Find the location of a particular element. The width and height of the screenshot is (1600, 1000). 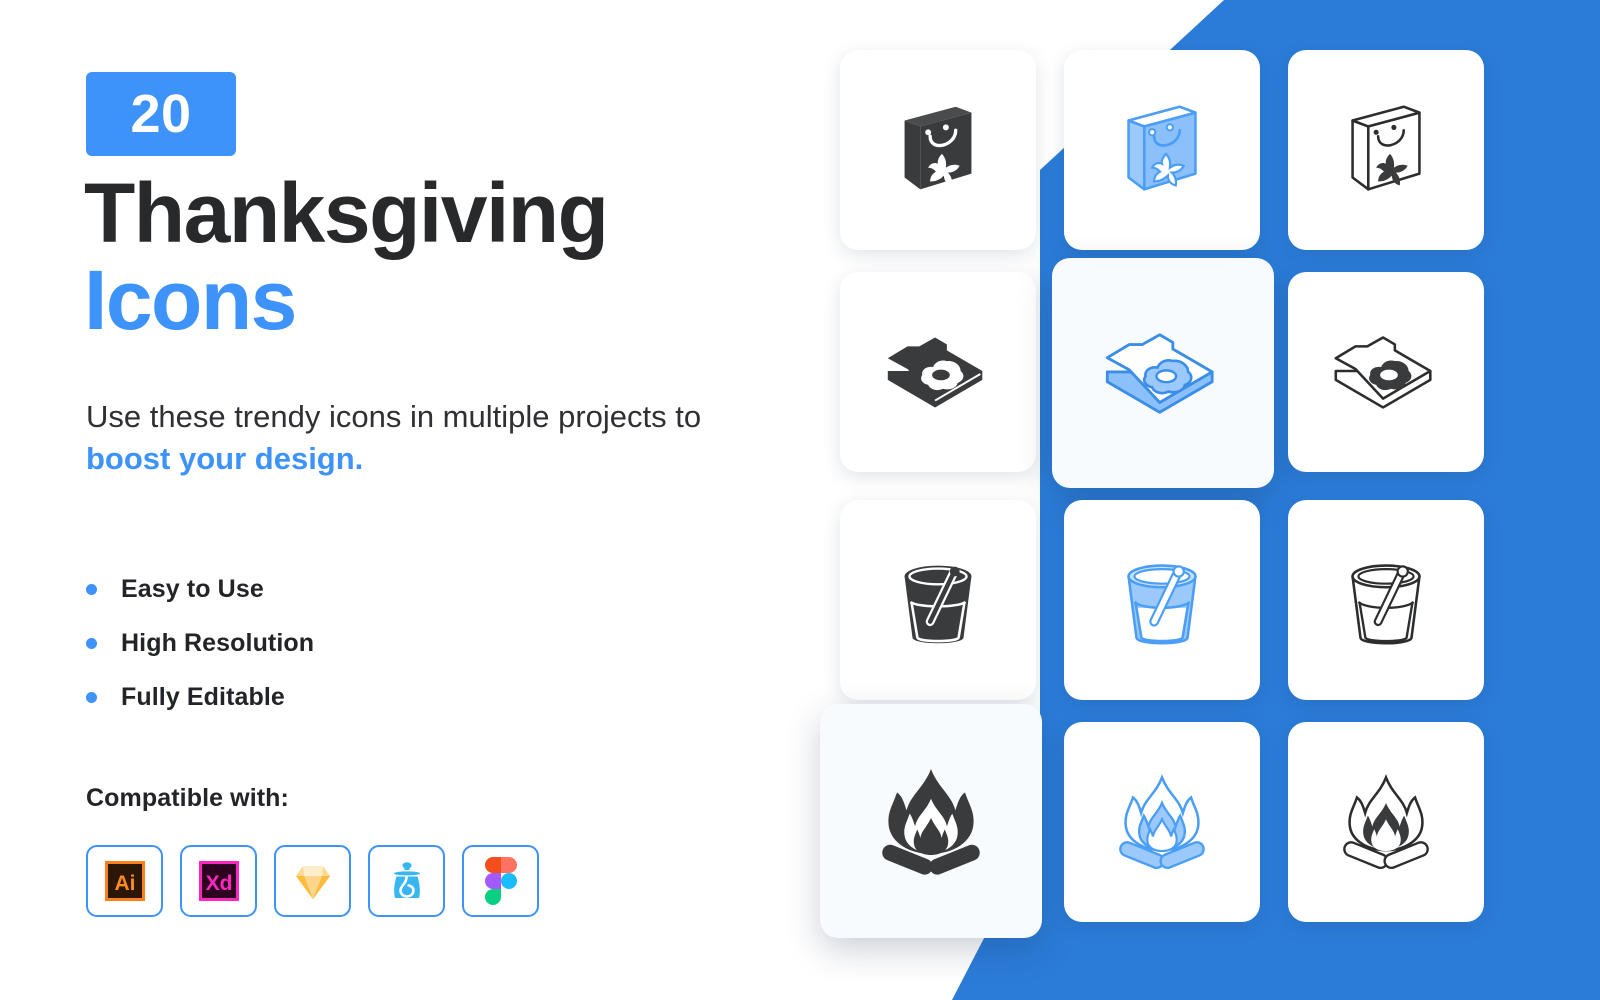

list-item: High Resolution is located at coordinates (336, 643).